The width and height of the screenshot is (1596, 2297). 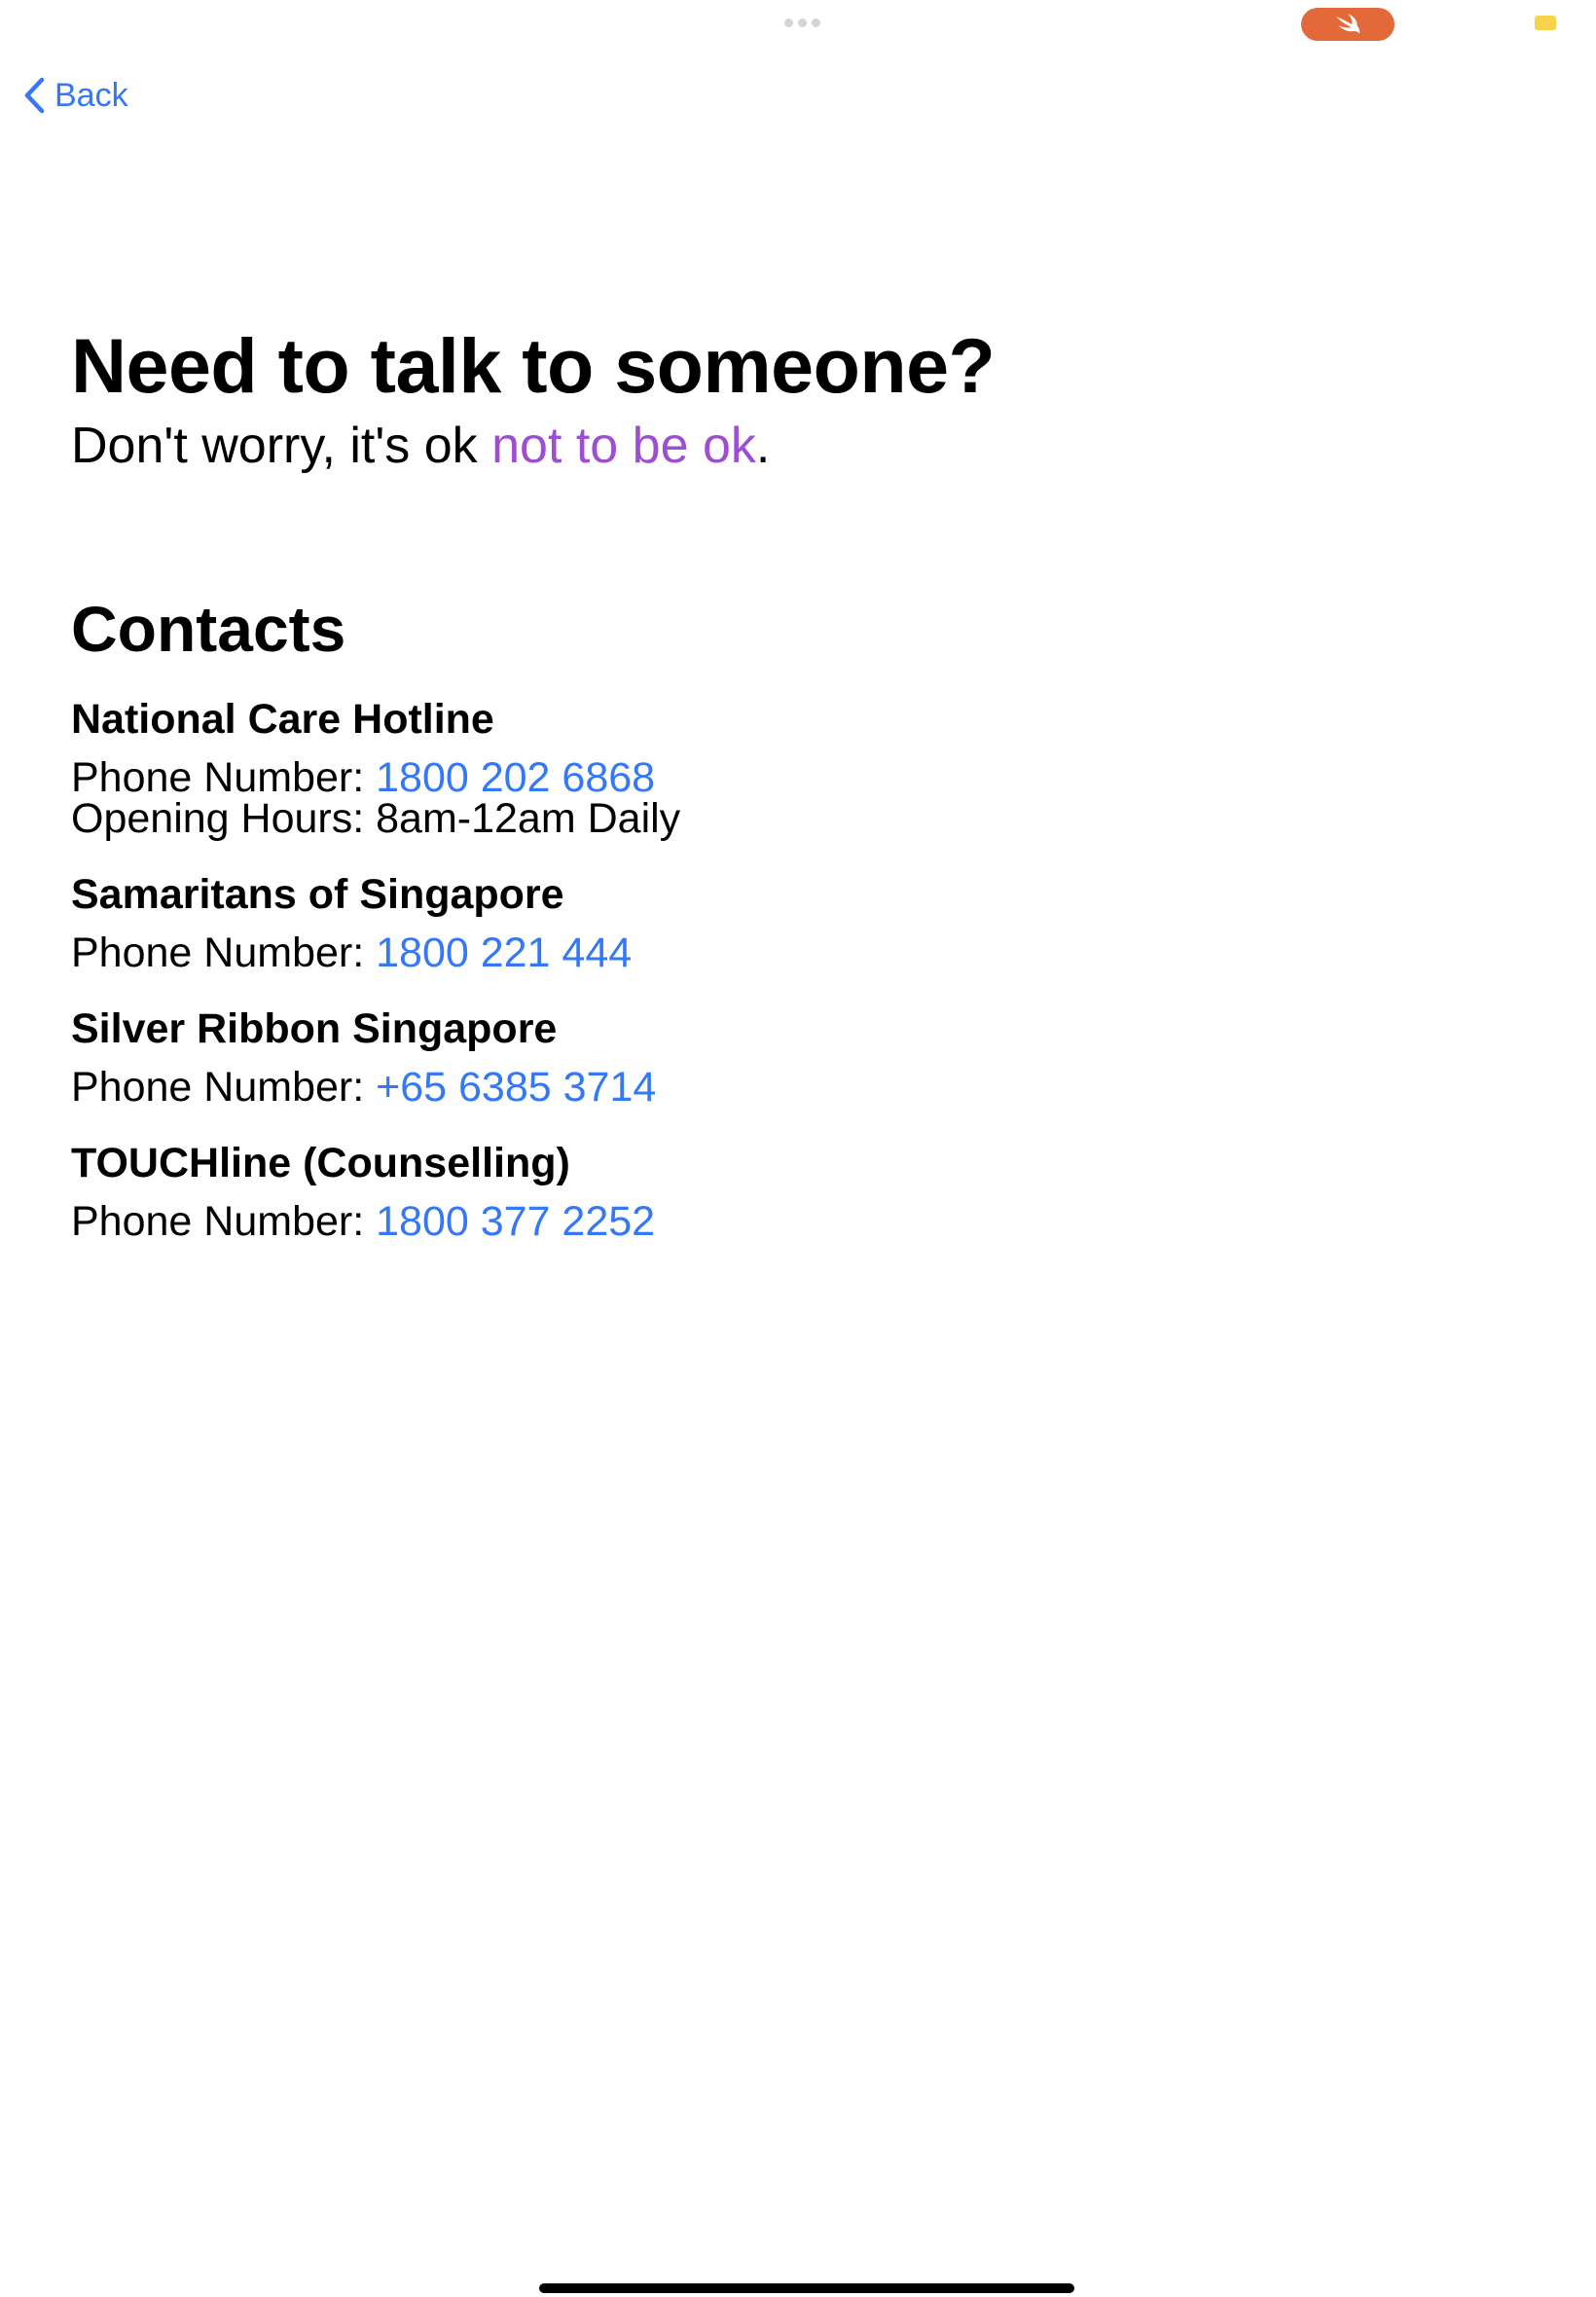 I want to click on swift-logo-icon, so click(x=1348, y=24).